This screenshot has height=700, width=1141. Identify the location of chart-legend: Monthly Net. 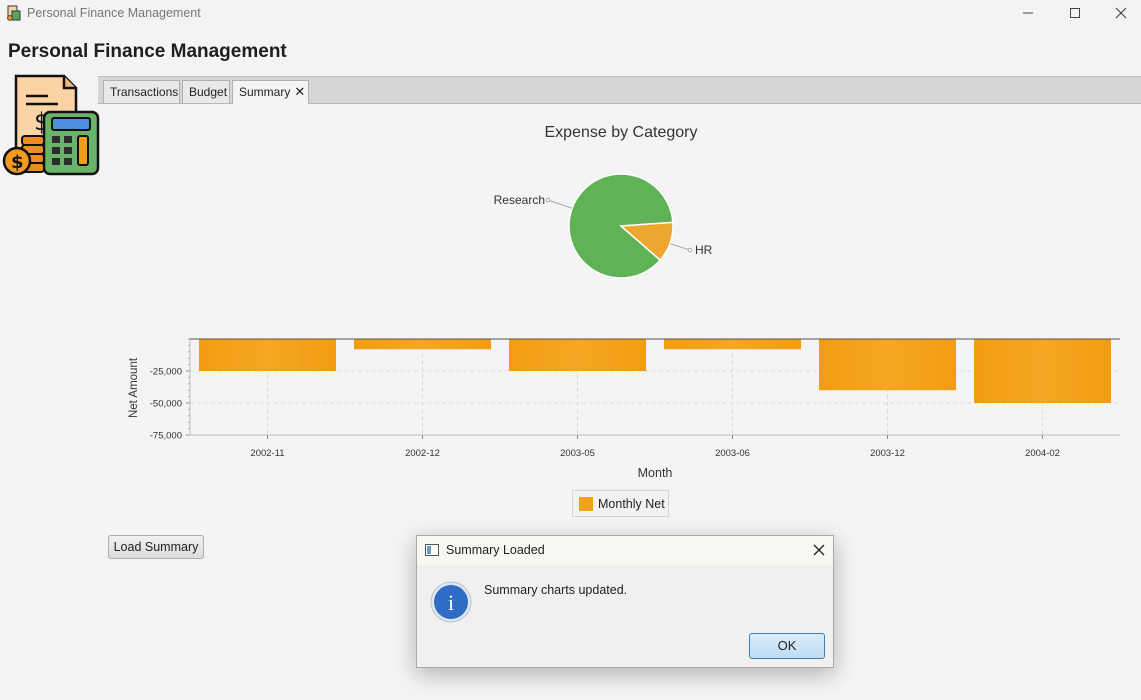
(620, 503).